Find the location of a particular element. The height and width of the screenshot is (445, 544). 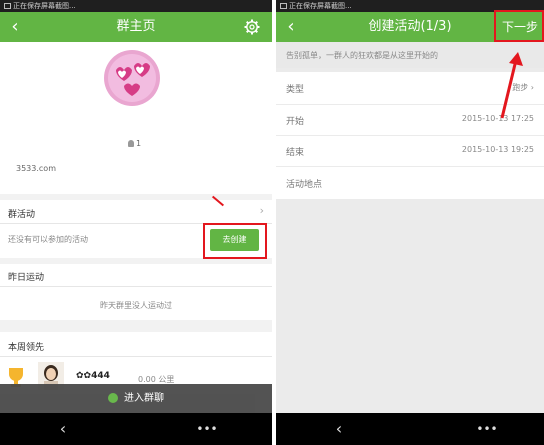

activity-header: 群活动 is located at coordinates (22, 215).